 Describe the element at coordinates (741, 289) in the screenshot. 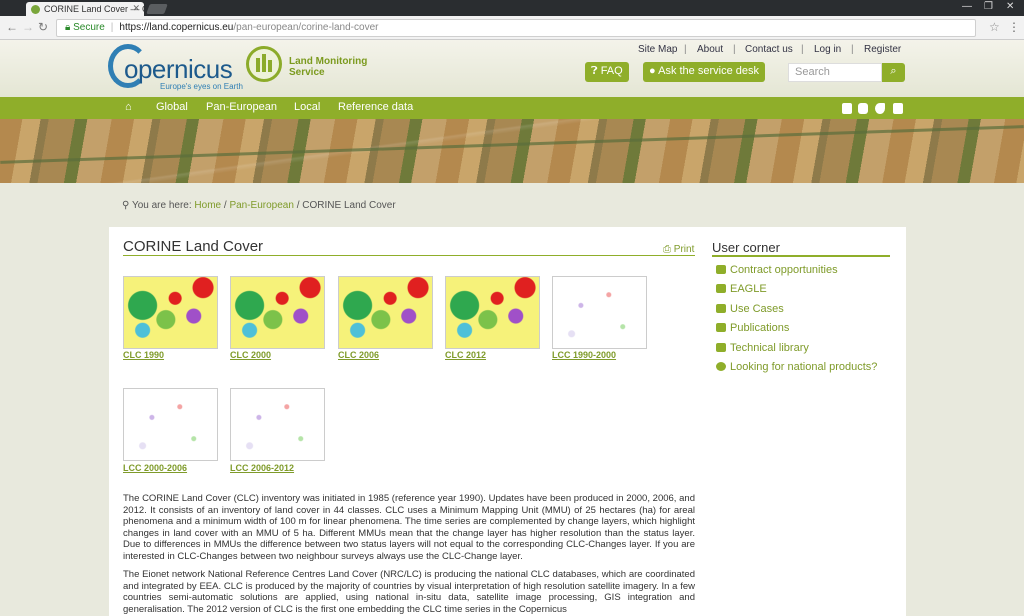

I see `user-corner-eagle: EAGLE` at that location.